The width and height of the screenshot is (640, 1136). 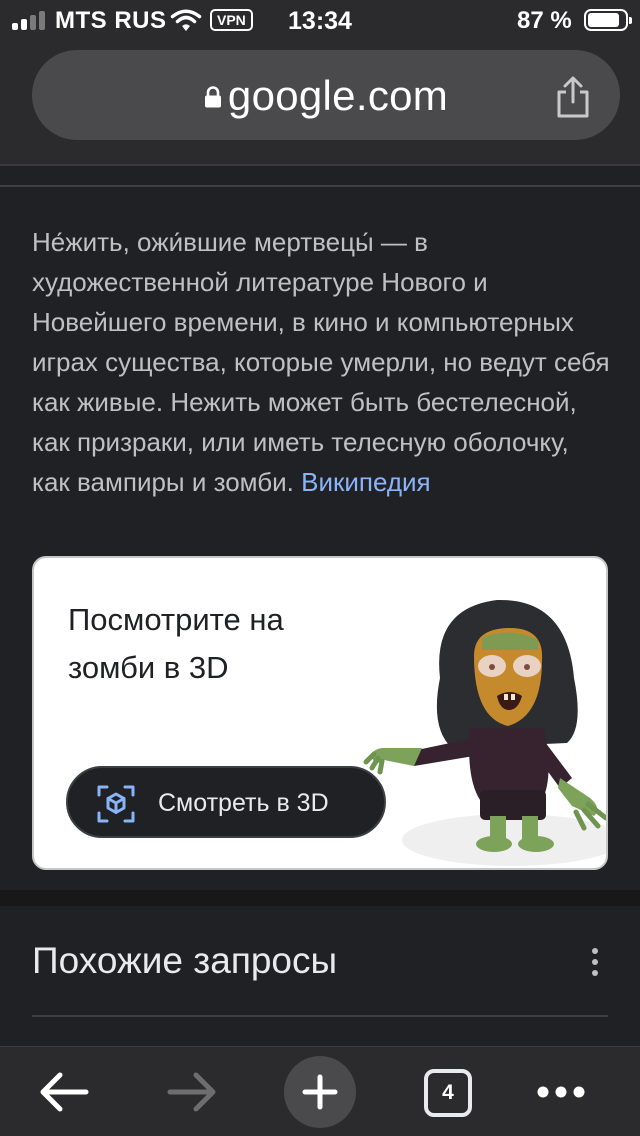 What do you see at coordinates (192, 1092) in the screenshot?
I see `forward-icon` at bounding box center [192, 1092].